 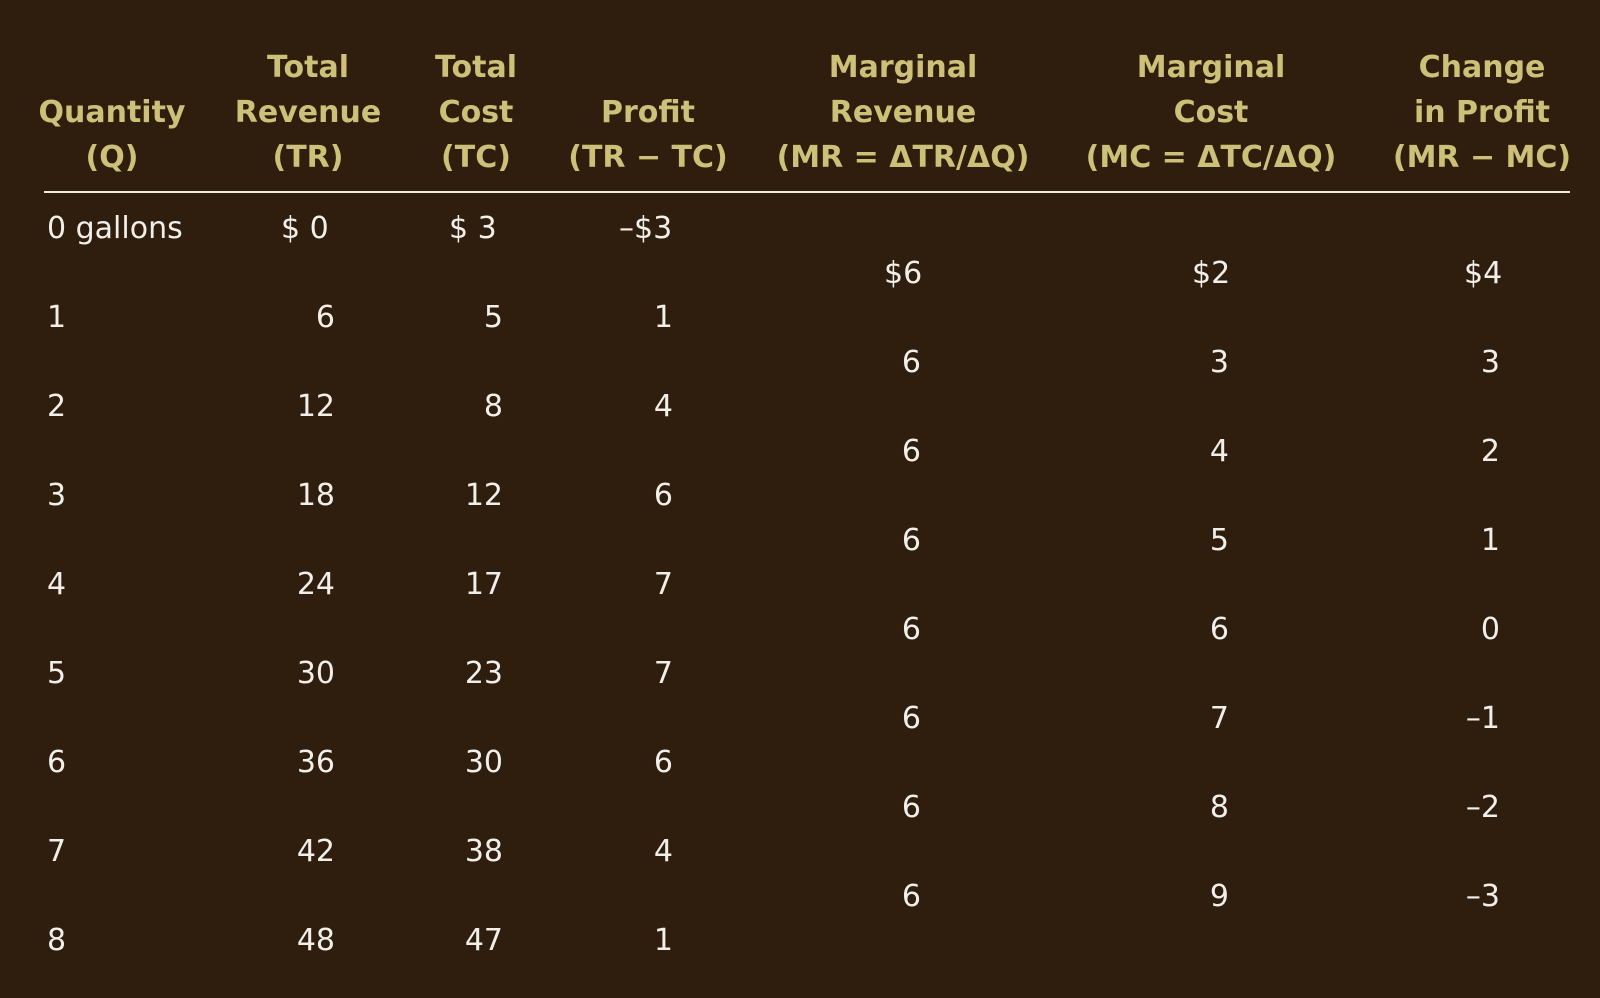 What do you see at coordinates (57, 584) in the screenshot?
I see `cell-quantity: 4` at bounding box center [57, 584].